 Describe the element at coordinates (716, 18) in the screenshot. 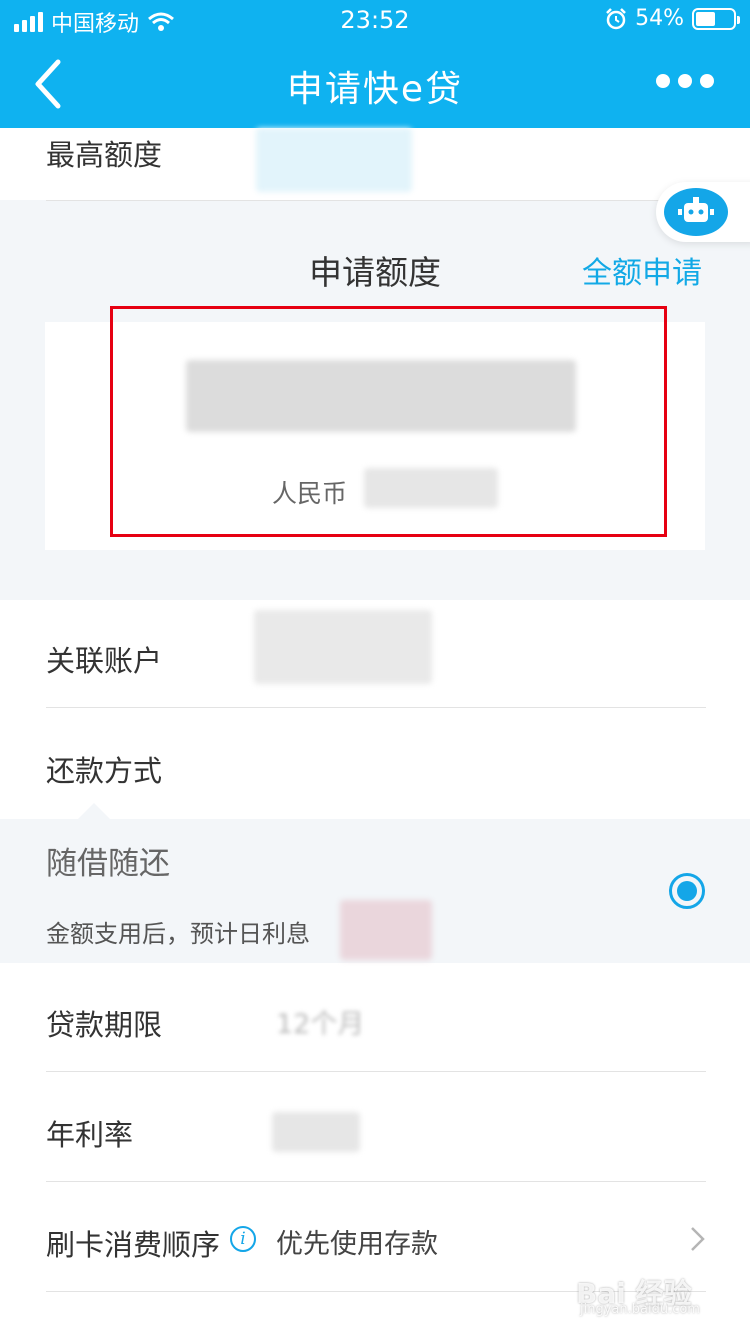

I see `battery-icon` at that location.